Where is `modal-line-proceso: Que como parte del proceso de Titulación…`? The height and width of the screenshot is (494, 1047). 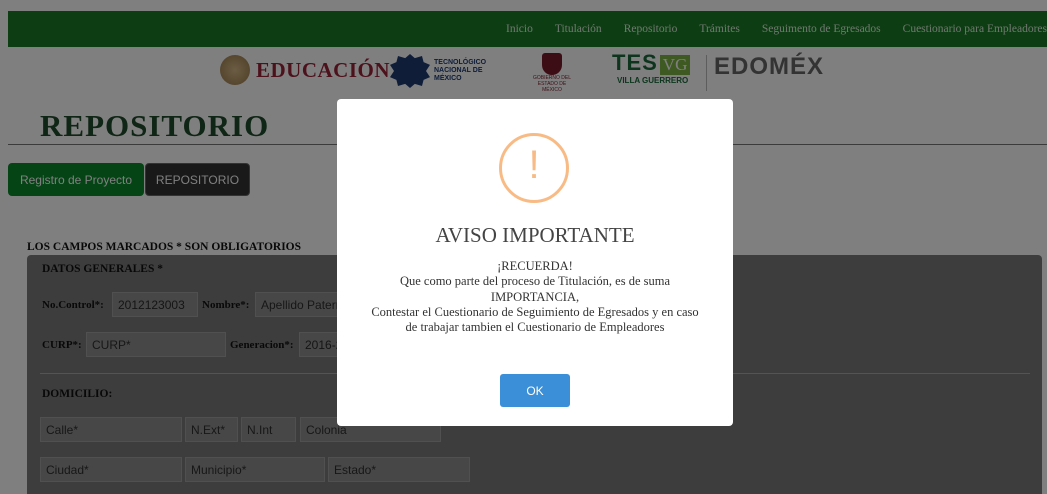 modal-line-proceso: Que como parte del proceso de Titulación… is located at coordinates (535, 289).